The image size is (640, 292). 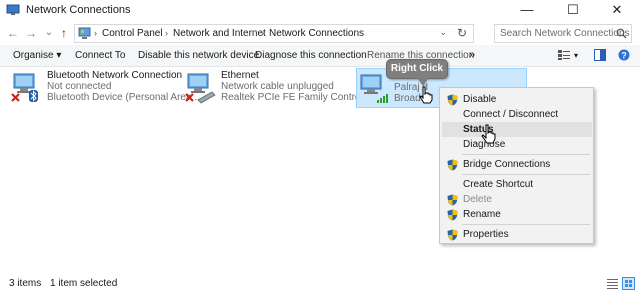 What do you see at coordinates (25, 283) in the screenshot?
I see `item-count: 3 items` at bounding box center [25, 283].